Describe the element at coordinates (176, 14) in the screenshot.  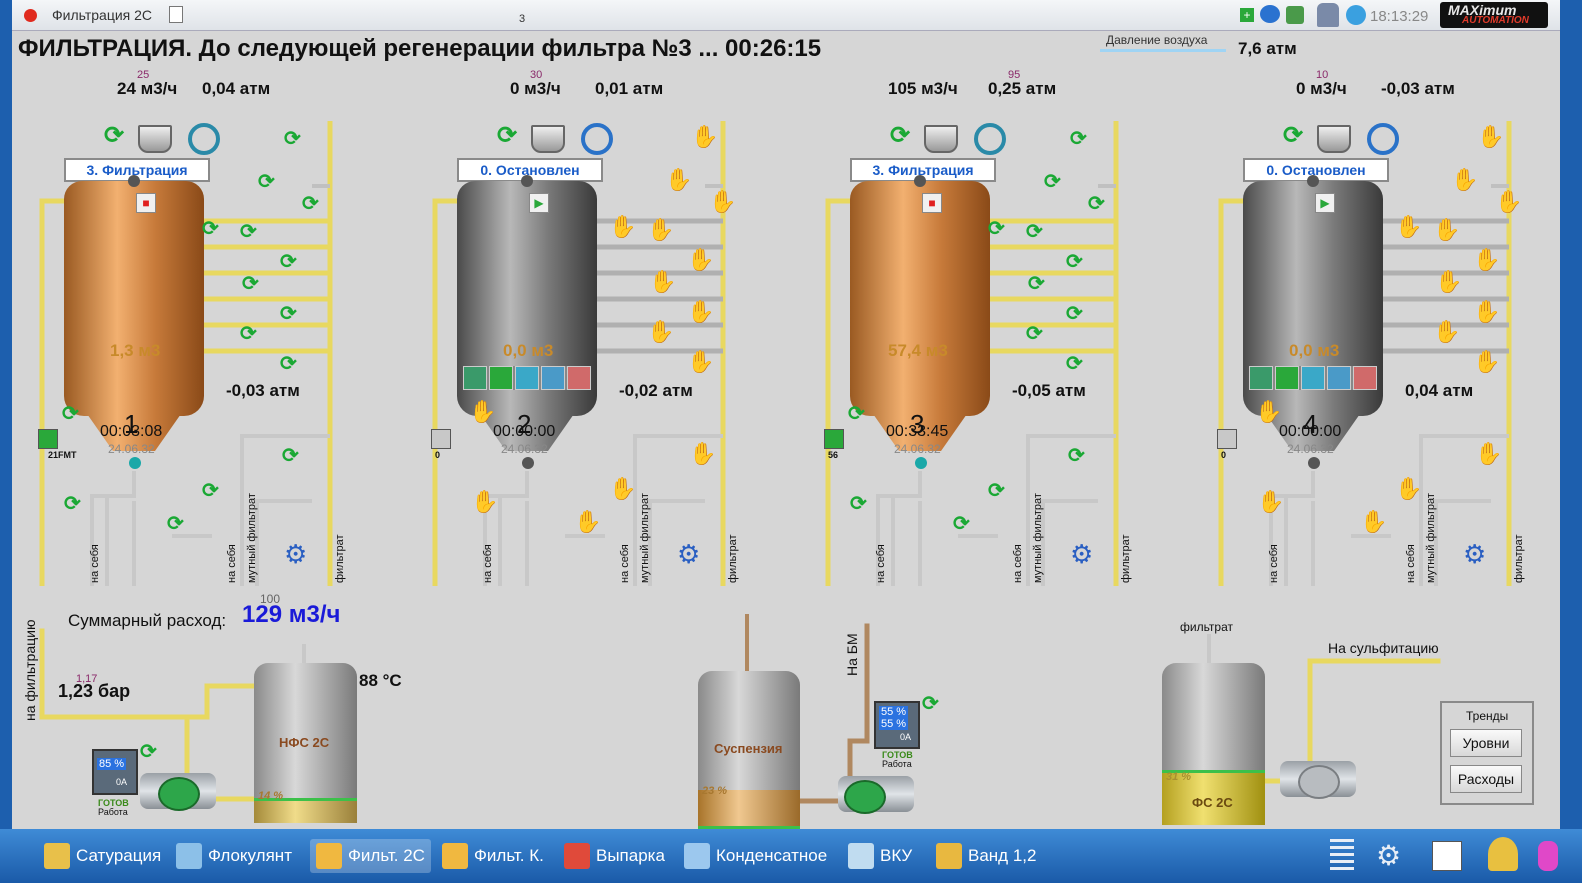
I see `notepad-icon` at that location.